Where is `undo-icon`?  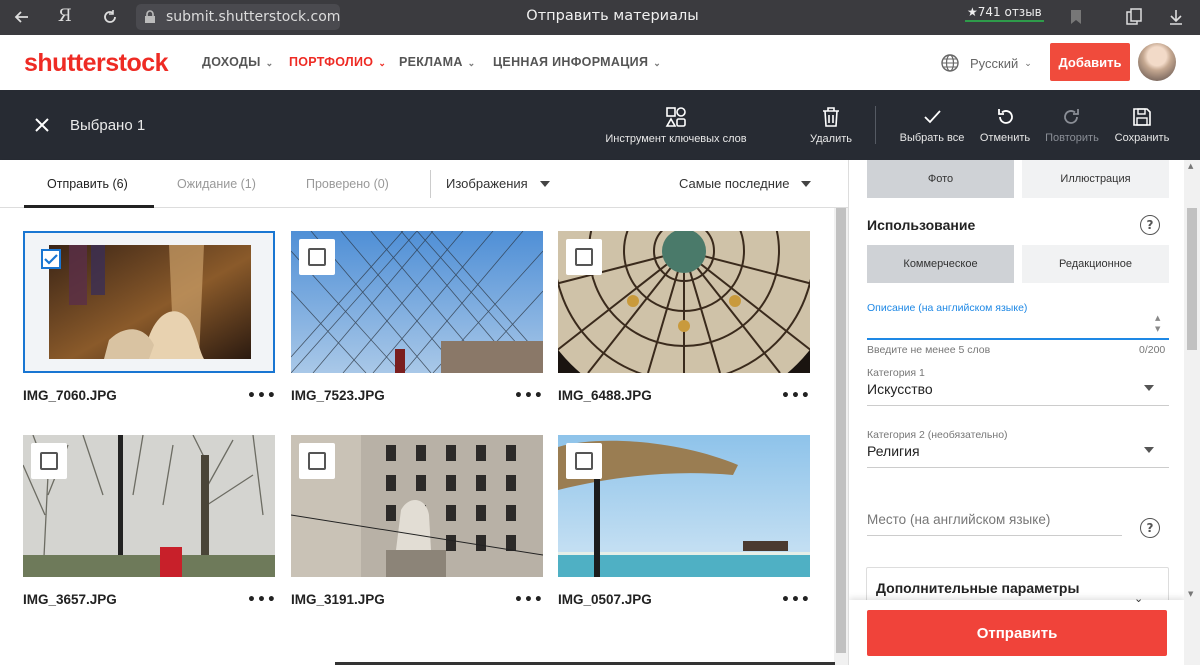 undo-icon is located at coordinates (1005, 116).